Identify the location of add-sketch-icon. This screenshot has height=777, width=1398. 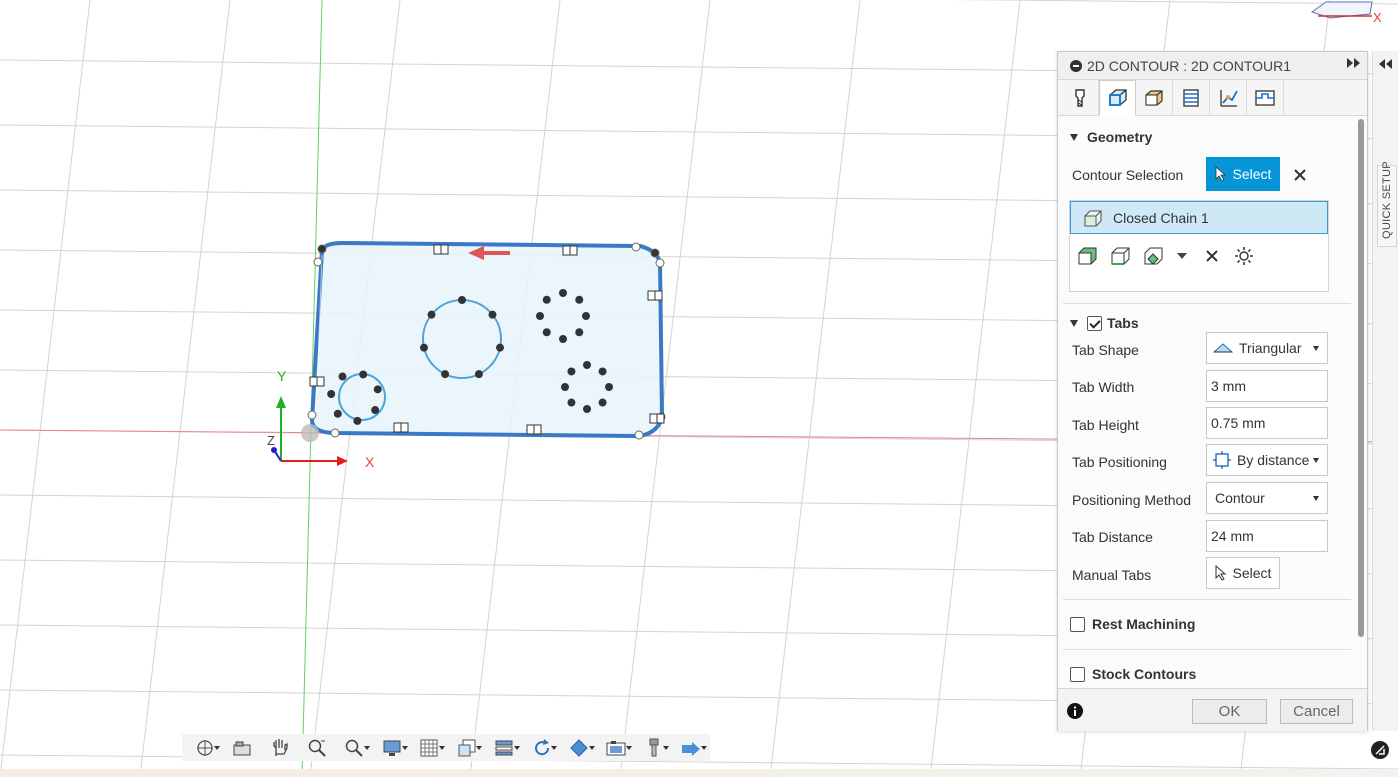
(1154, 256).